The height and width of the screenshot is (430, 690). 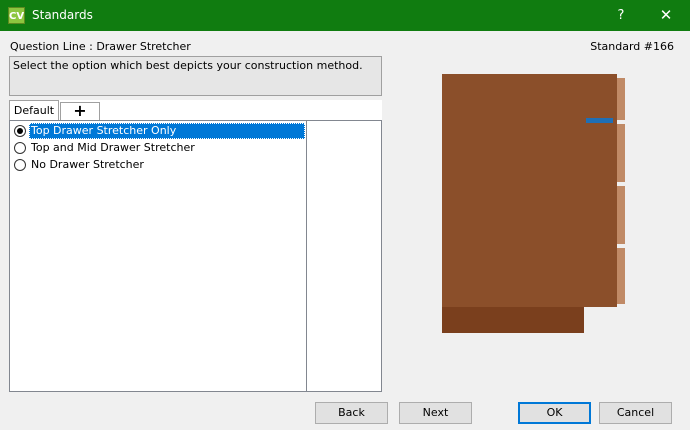 I want to click on drawer-stretcher, so click(x=599, y=120).